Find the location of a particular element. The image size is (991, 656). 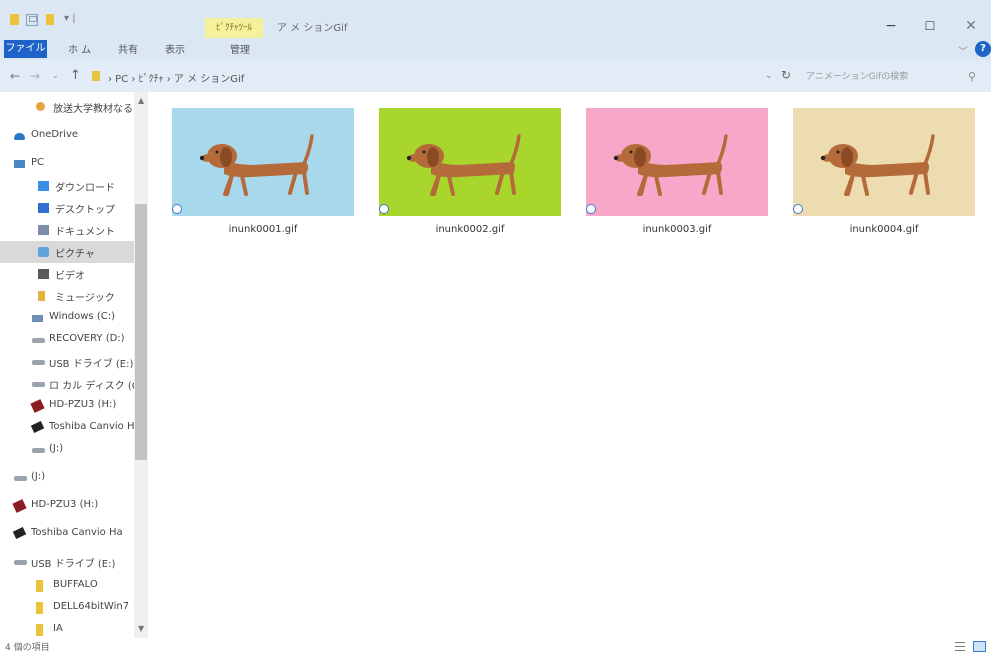

chevron-down-icon: ﹀ is located at coordinates (963, 50).